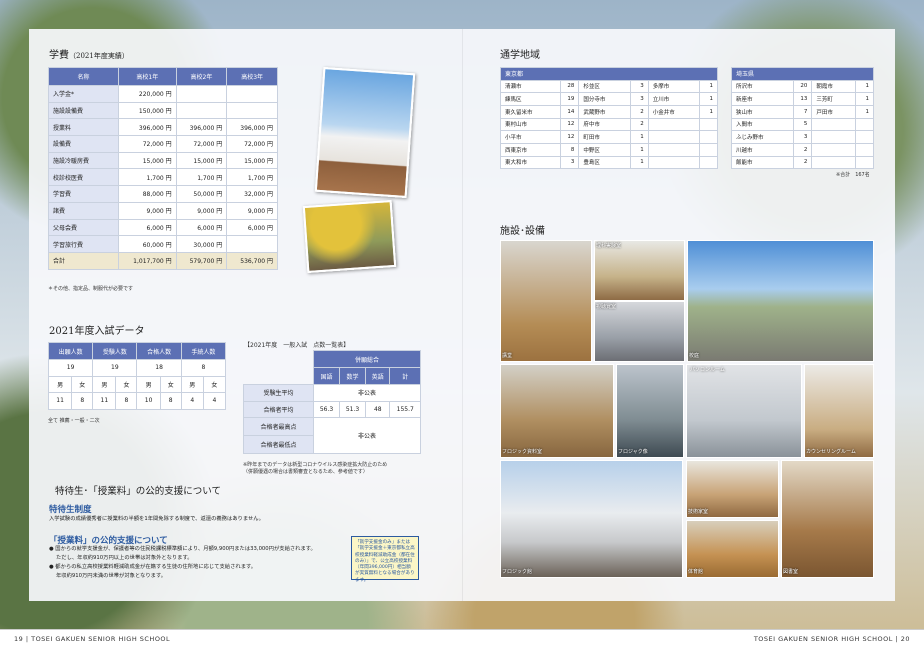 The width and height of the screenshot is (924, 654). What do you see at coordinates (147, 210) in the screenshot?
I see `fees-cell: 9,000 円` at bounding box center [147, 210].